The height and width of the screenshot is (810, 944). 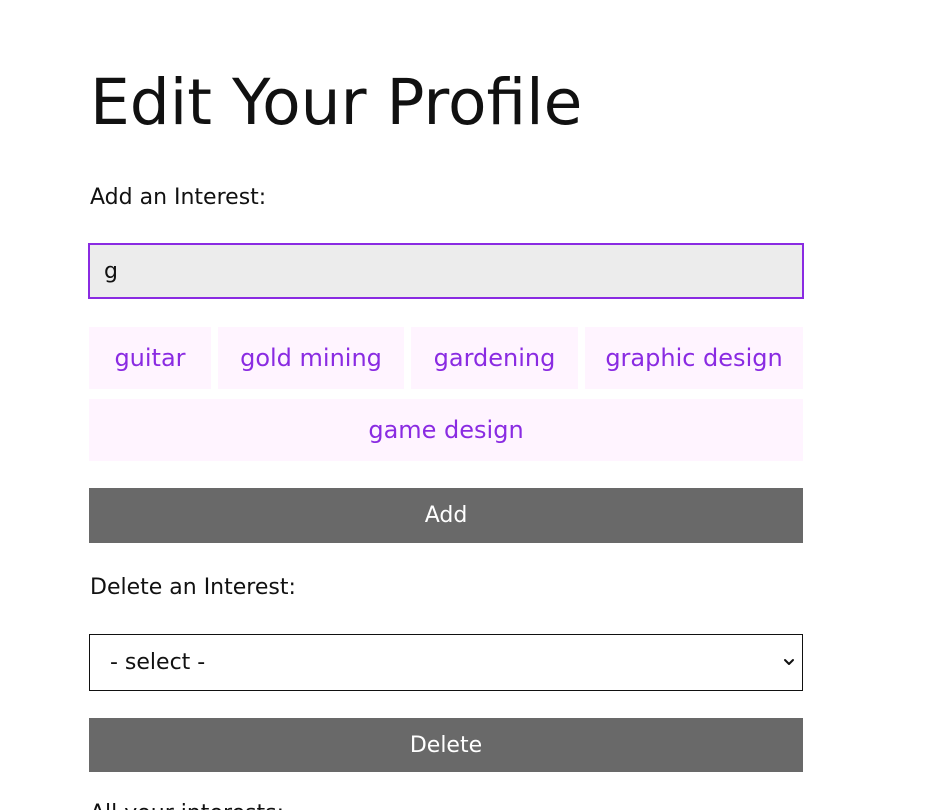 What do you see at coordinates (150, 358) in the screenshot?
I see `suggestion-guitar: guitar` at bounding box center [150, 358].